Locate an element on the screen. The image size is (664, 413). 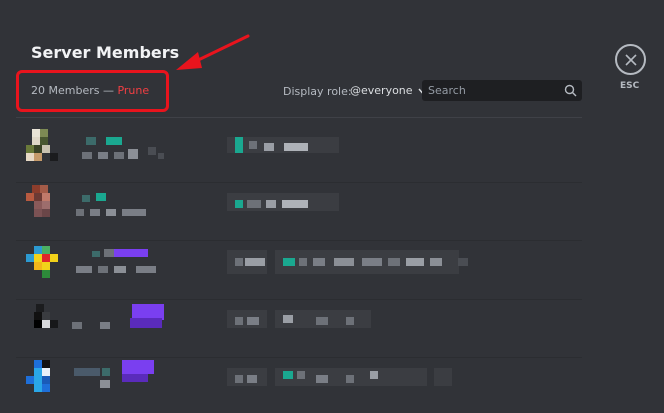
header-divider is located at coordinates (299, 117).